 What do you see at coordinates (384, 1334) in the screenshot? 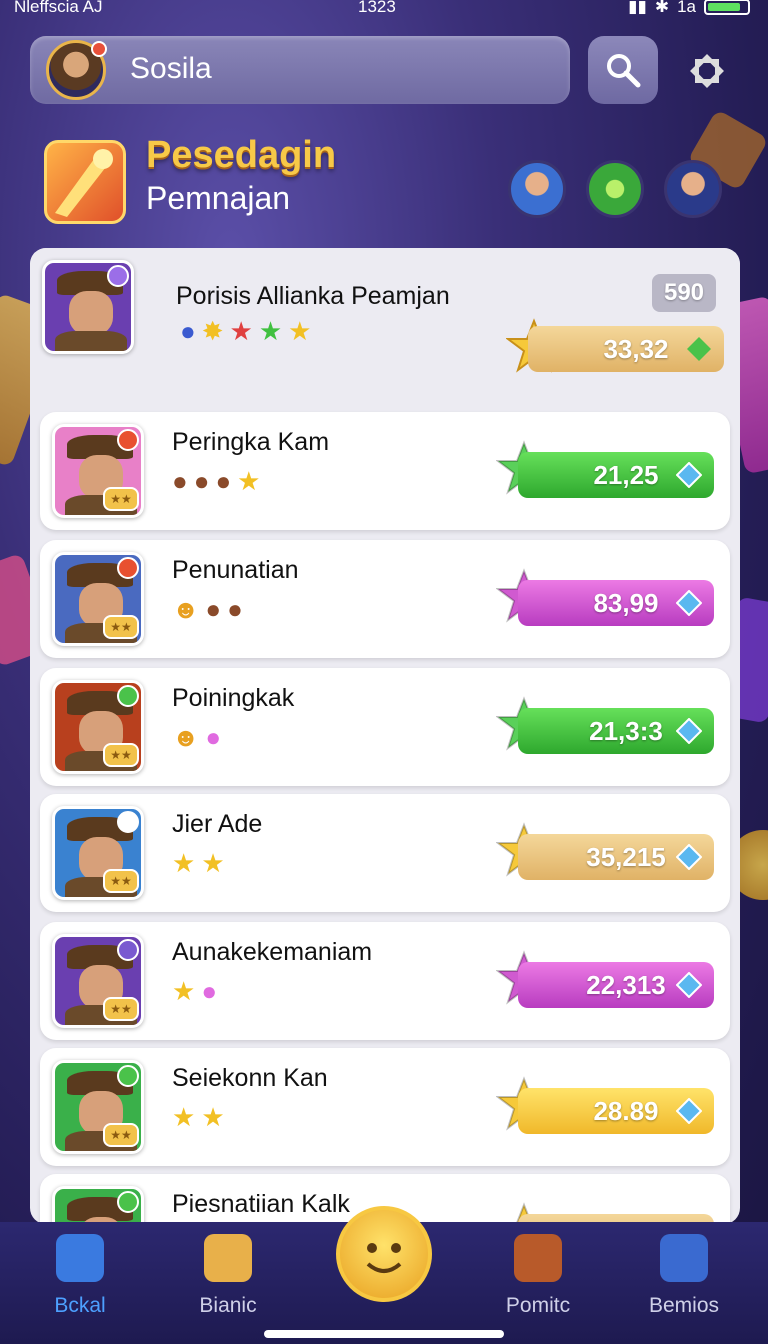
I see `home-indicator` at bounding box center [384, 1334].